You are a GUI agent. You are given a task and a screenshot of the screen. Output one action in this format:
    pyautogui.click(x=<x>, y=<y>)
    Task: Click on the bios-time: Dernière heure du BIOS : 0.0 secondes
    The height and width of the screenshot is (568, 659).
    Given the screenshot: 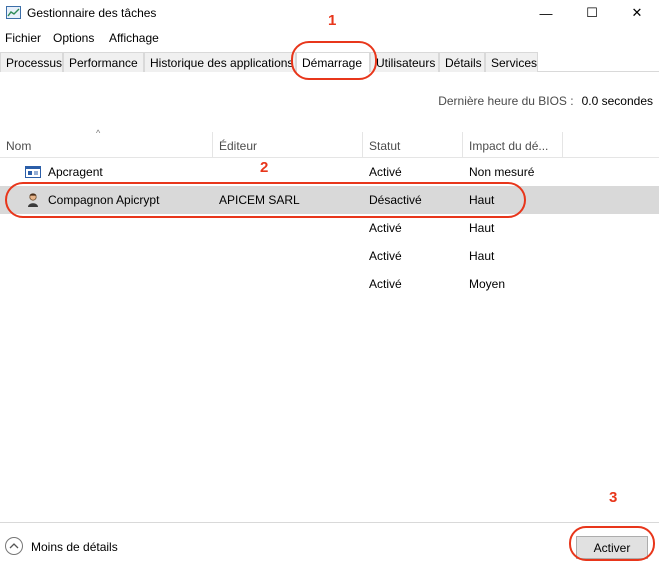 What is the action you would take?
    pyautogui.click(x=545, y=101)
    